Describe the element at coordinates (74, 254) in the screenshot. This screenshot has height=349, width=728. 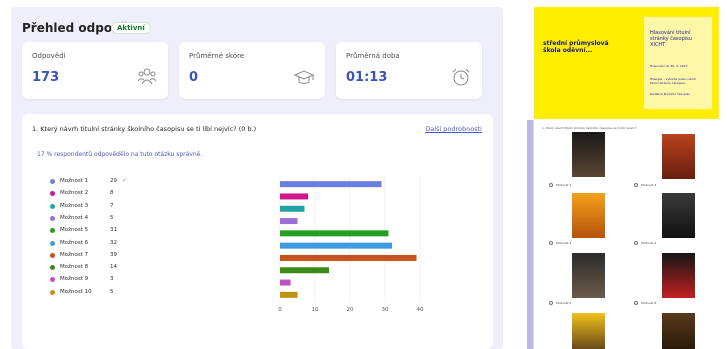
I see `legend-label: Možnost 7` at that location.